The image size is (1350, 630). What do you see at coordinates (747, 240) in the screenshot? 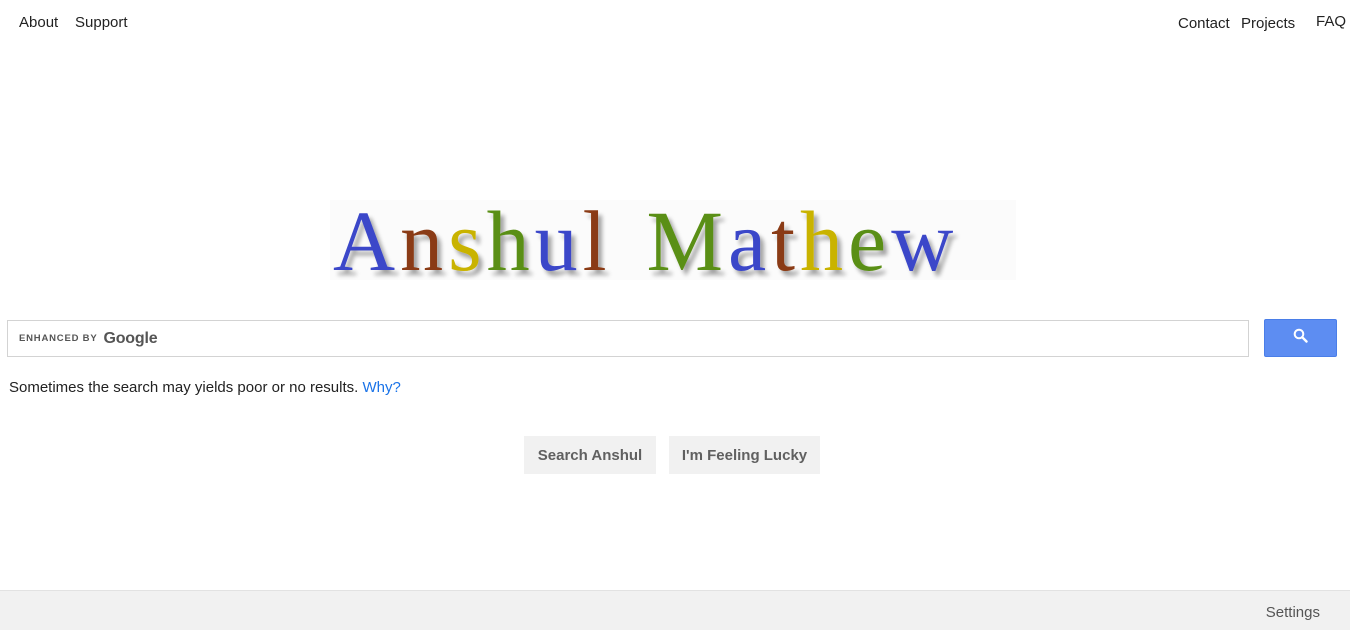
I see `logo-letter: a` at bounding box center [747, 240].